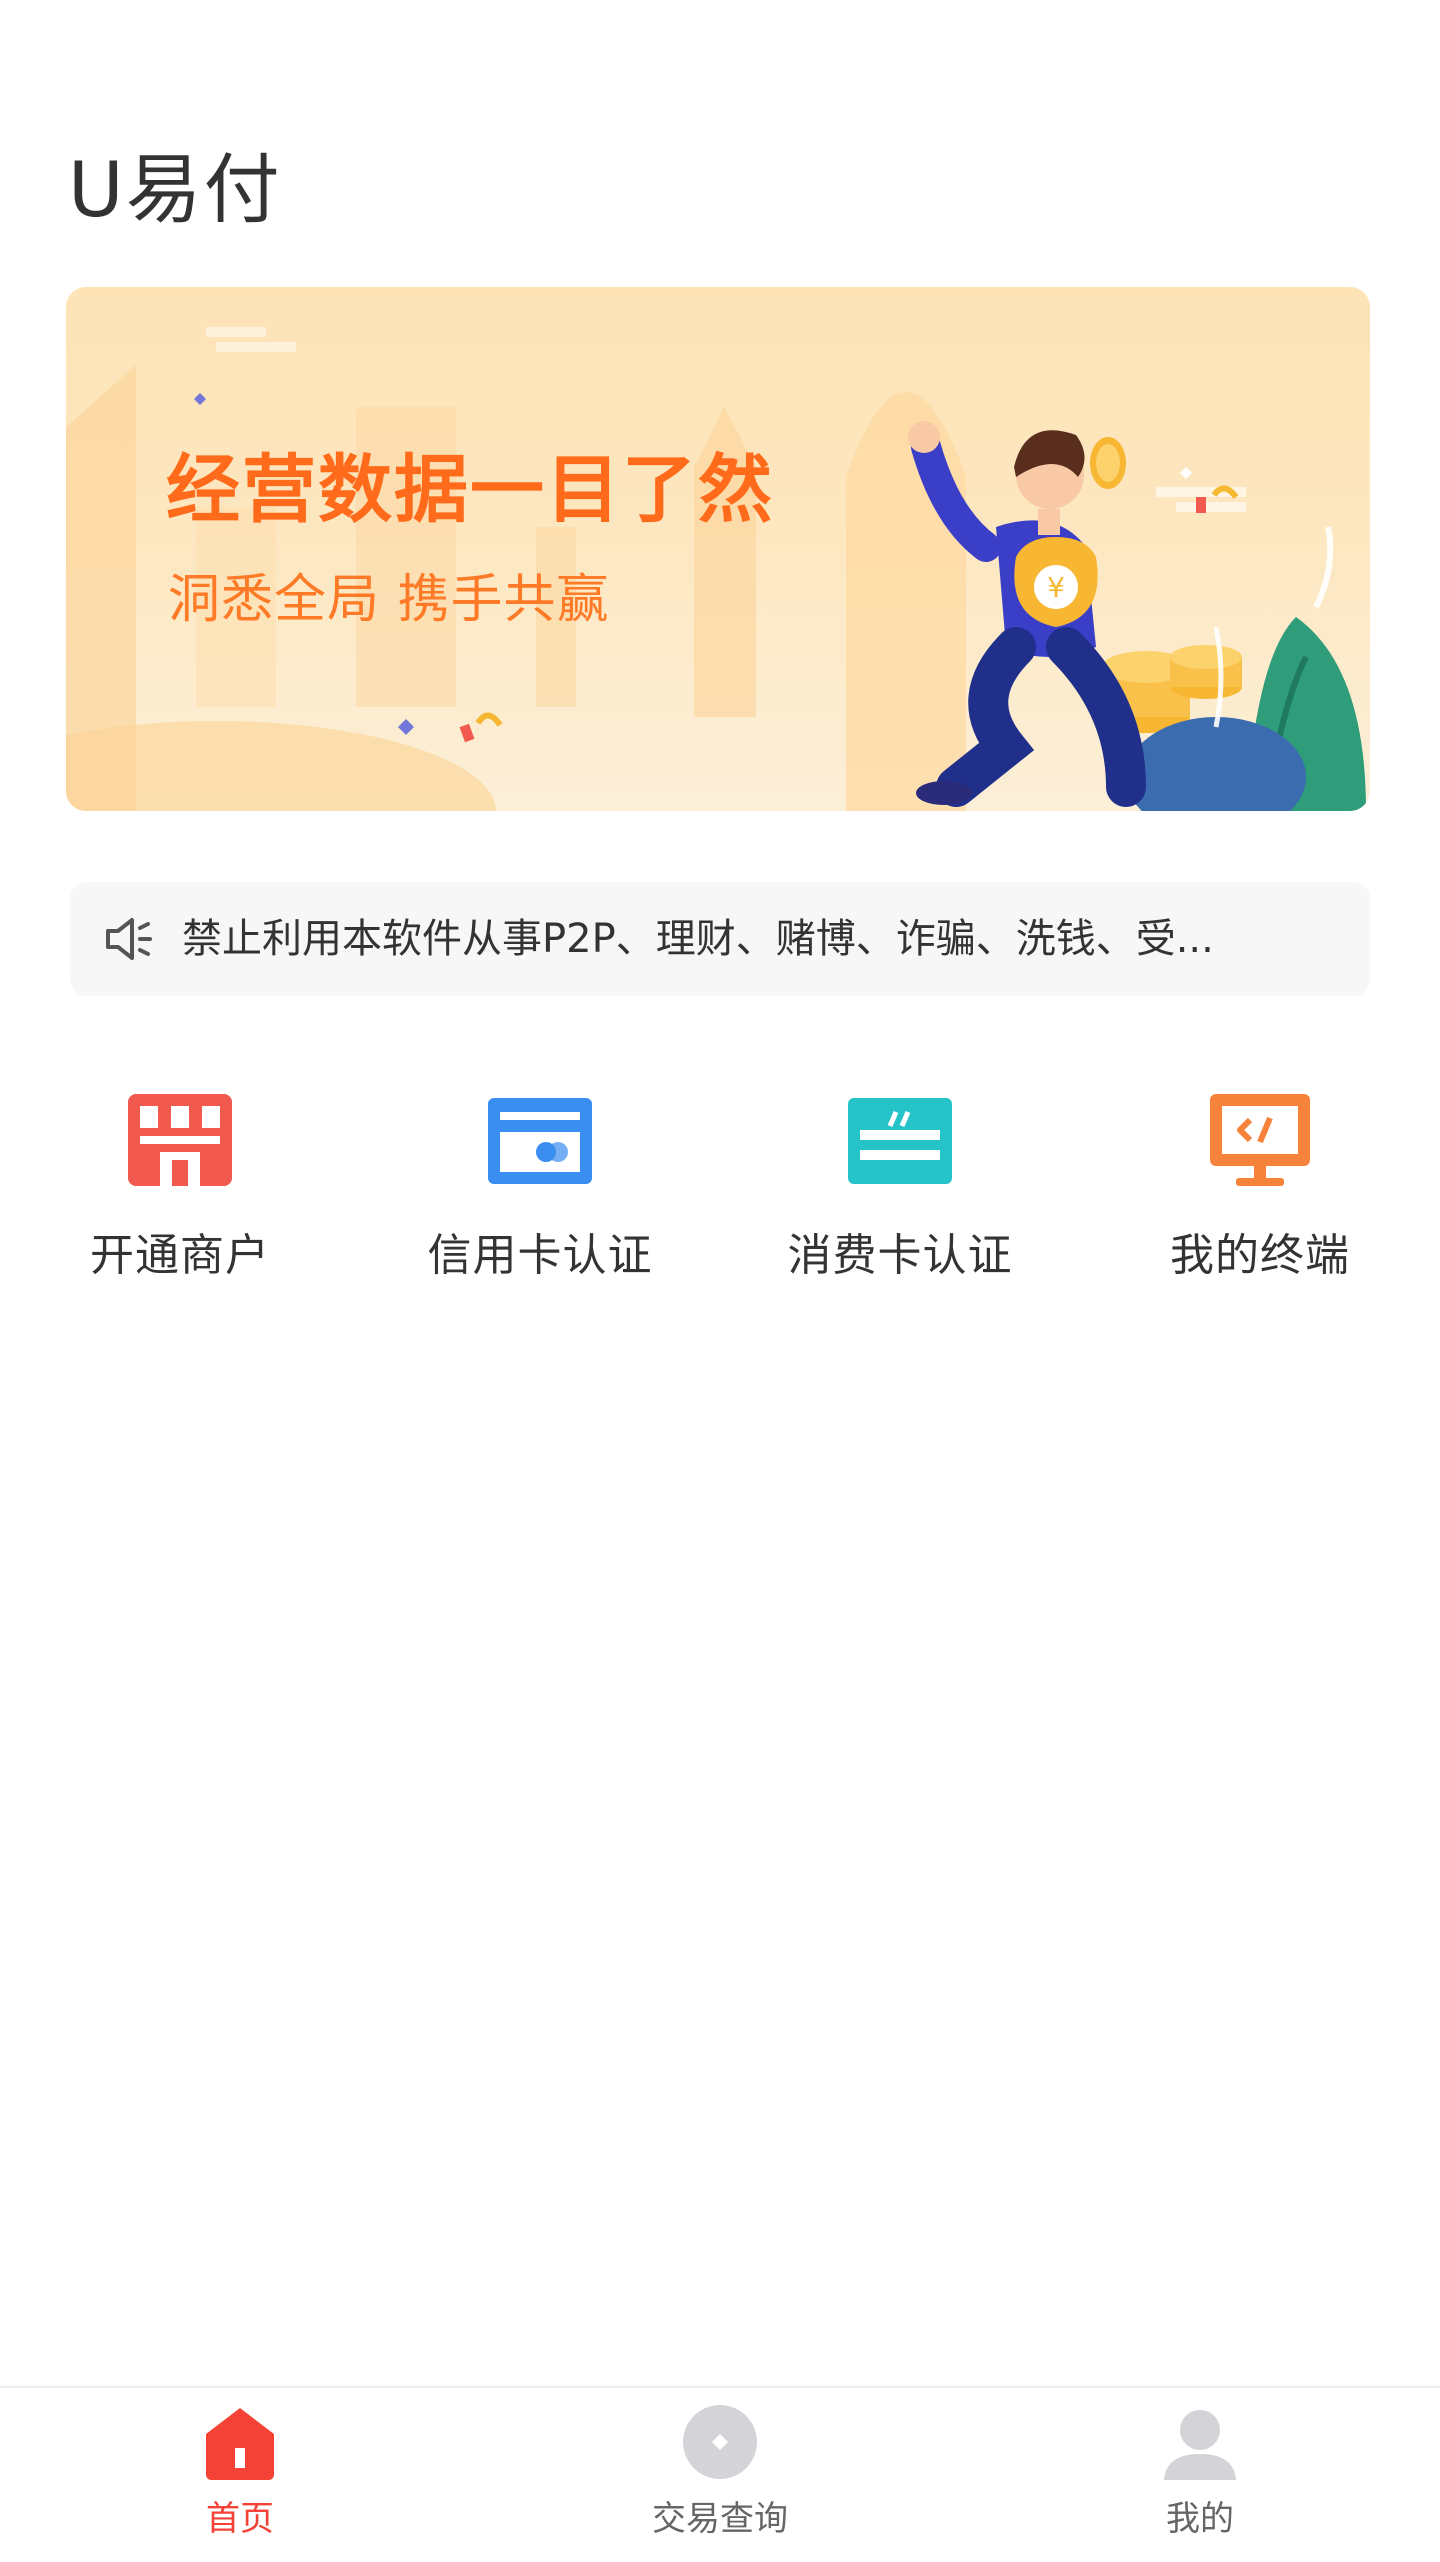 This screenshot has height=2562, width=1440. Describe the element at coordinates (1200, 2519) in the screenshot. I see `tab-label: 我的` at that location.